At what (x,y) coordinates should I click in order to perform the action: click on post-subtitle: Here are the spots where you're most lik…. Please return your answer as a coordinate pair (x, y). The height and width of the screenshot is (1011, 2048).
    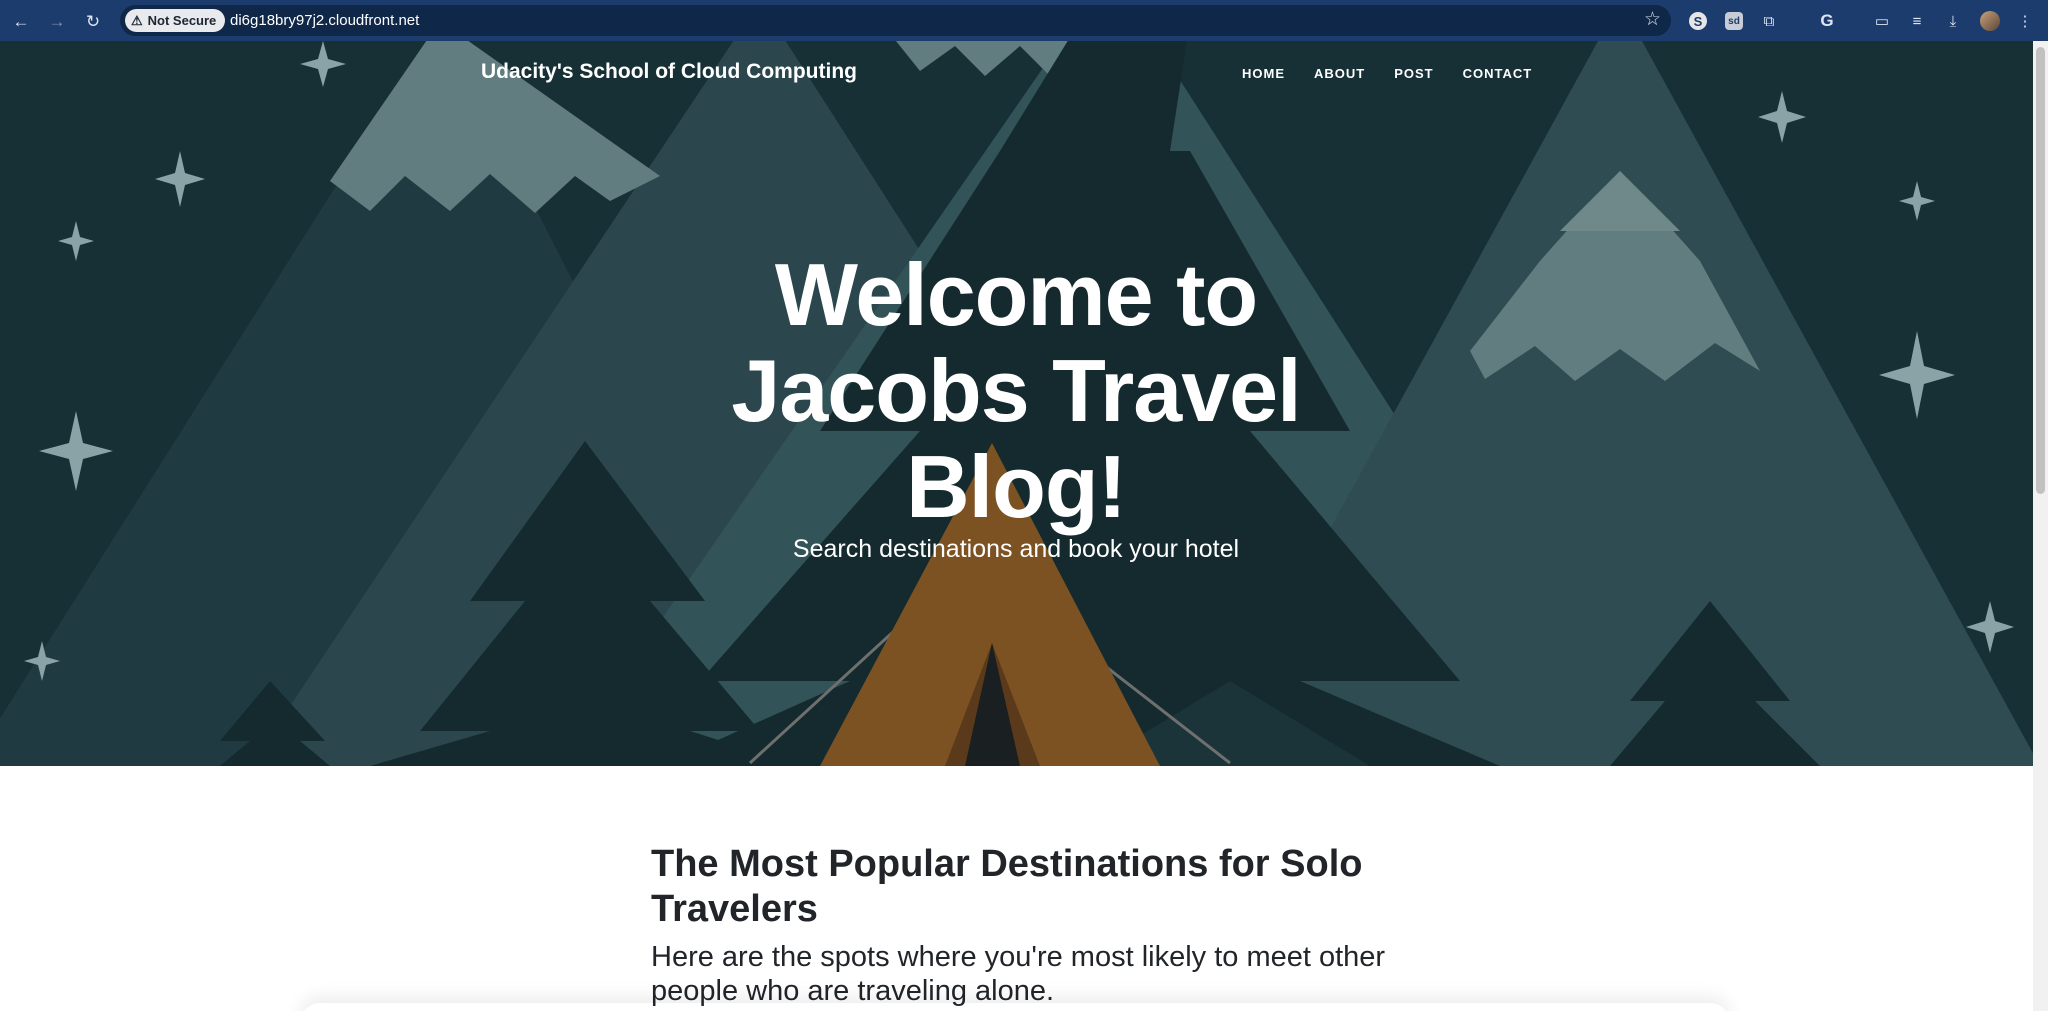
    Looking at the image, I should click on (1036, 974).